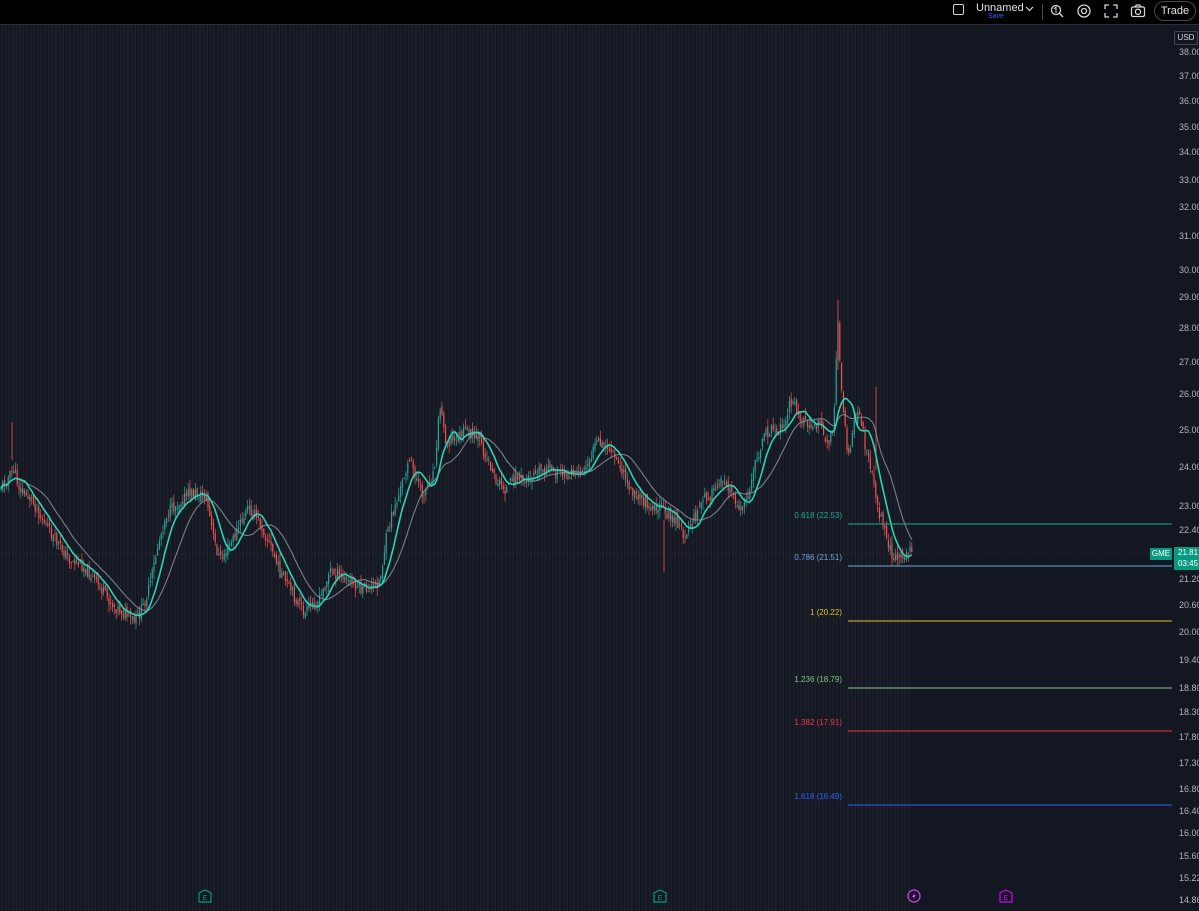 The height and width of the screenshot is (911, 1199). Describe the element at coordinates (1138, 11) in the screenshot. I see `camera-icon` at that location.